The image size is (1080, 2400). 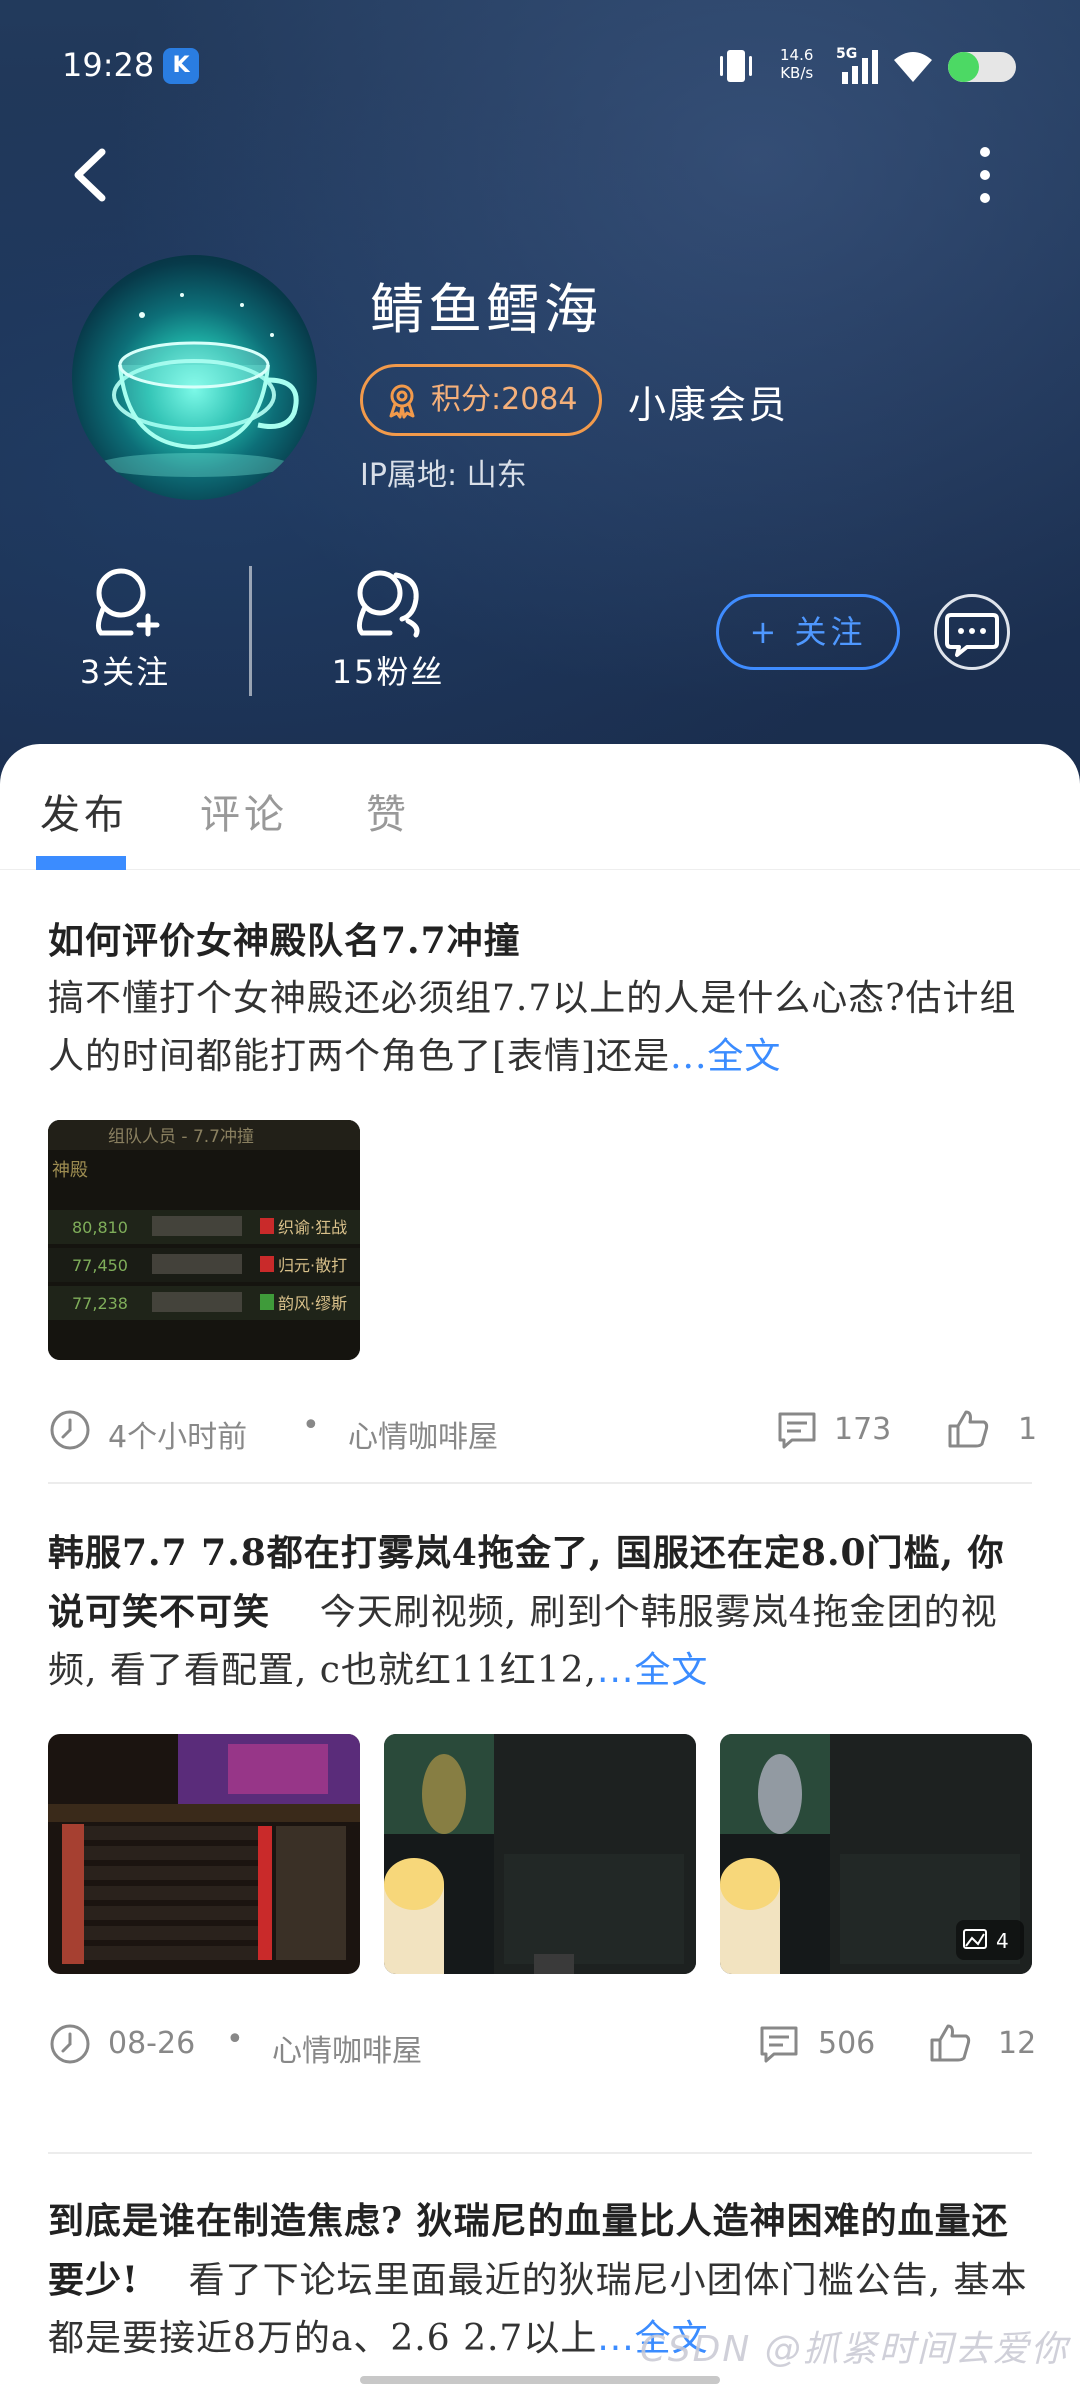 What do you see at coordinates (312, 1265) in the screenshot?
I see `thumb-role-2: 归元·散打` at bounding box center [312, 1265].